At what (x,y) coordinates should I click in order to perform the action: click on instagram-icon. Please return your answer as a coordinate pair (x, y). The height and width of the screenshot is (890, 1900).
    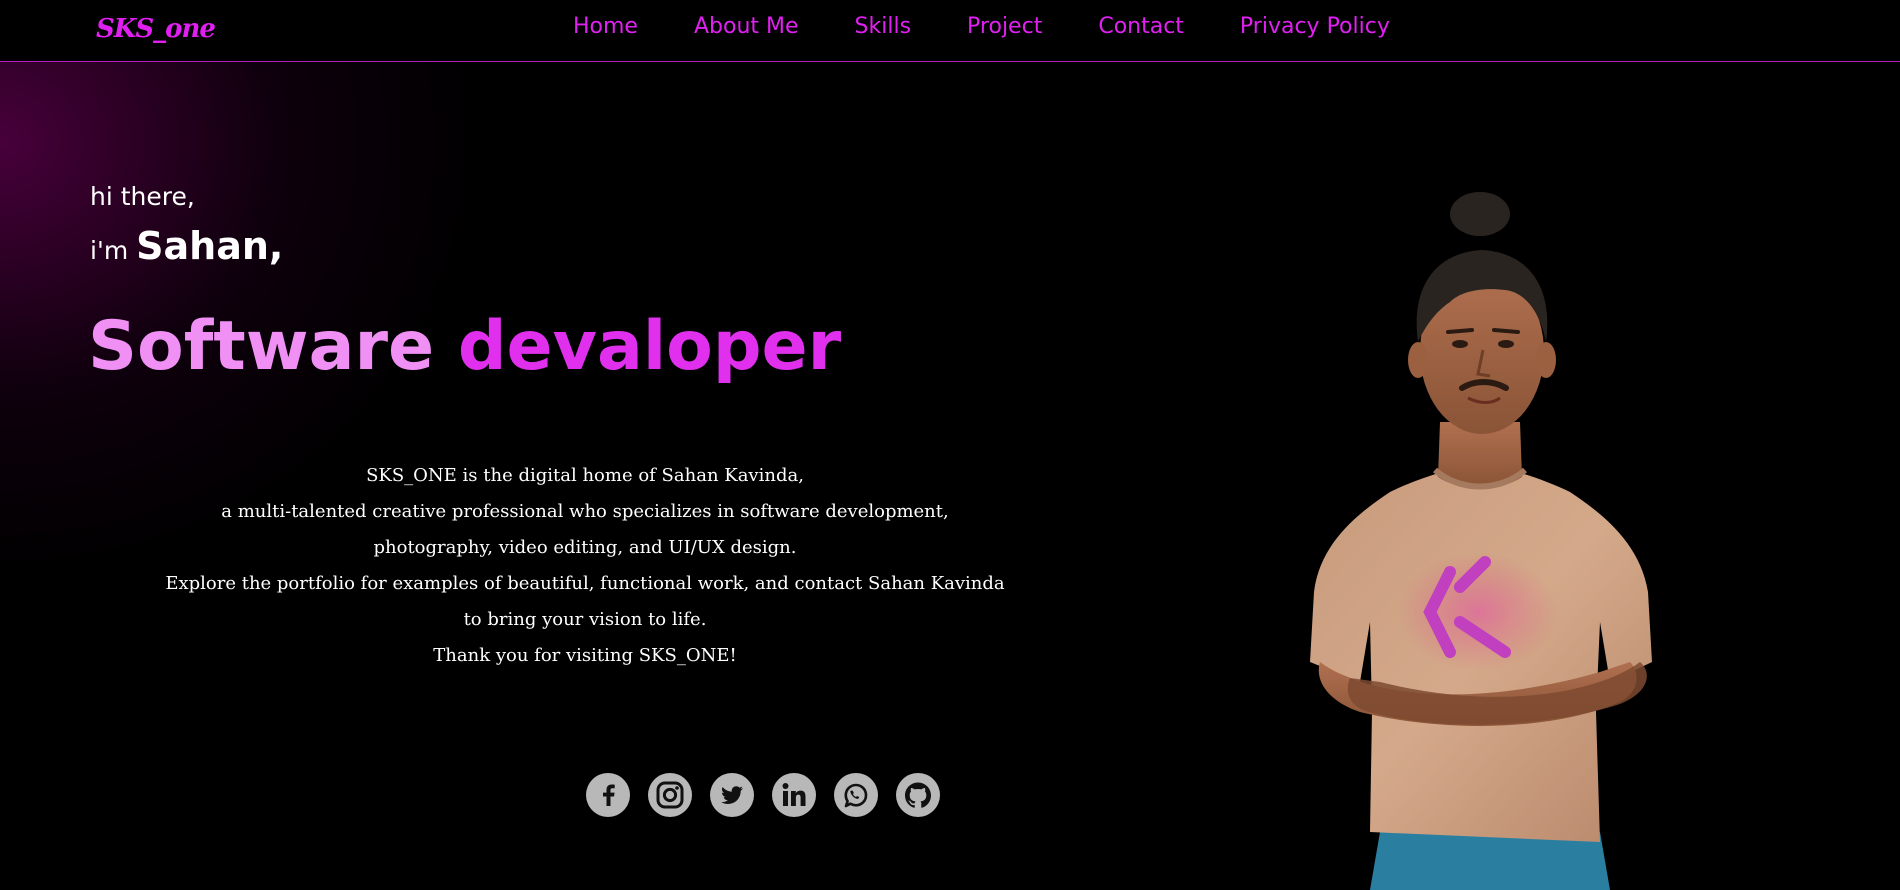
    Looking at the image, I should click on (670, 795).